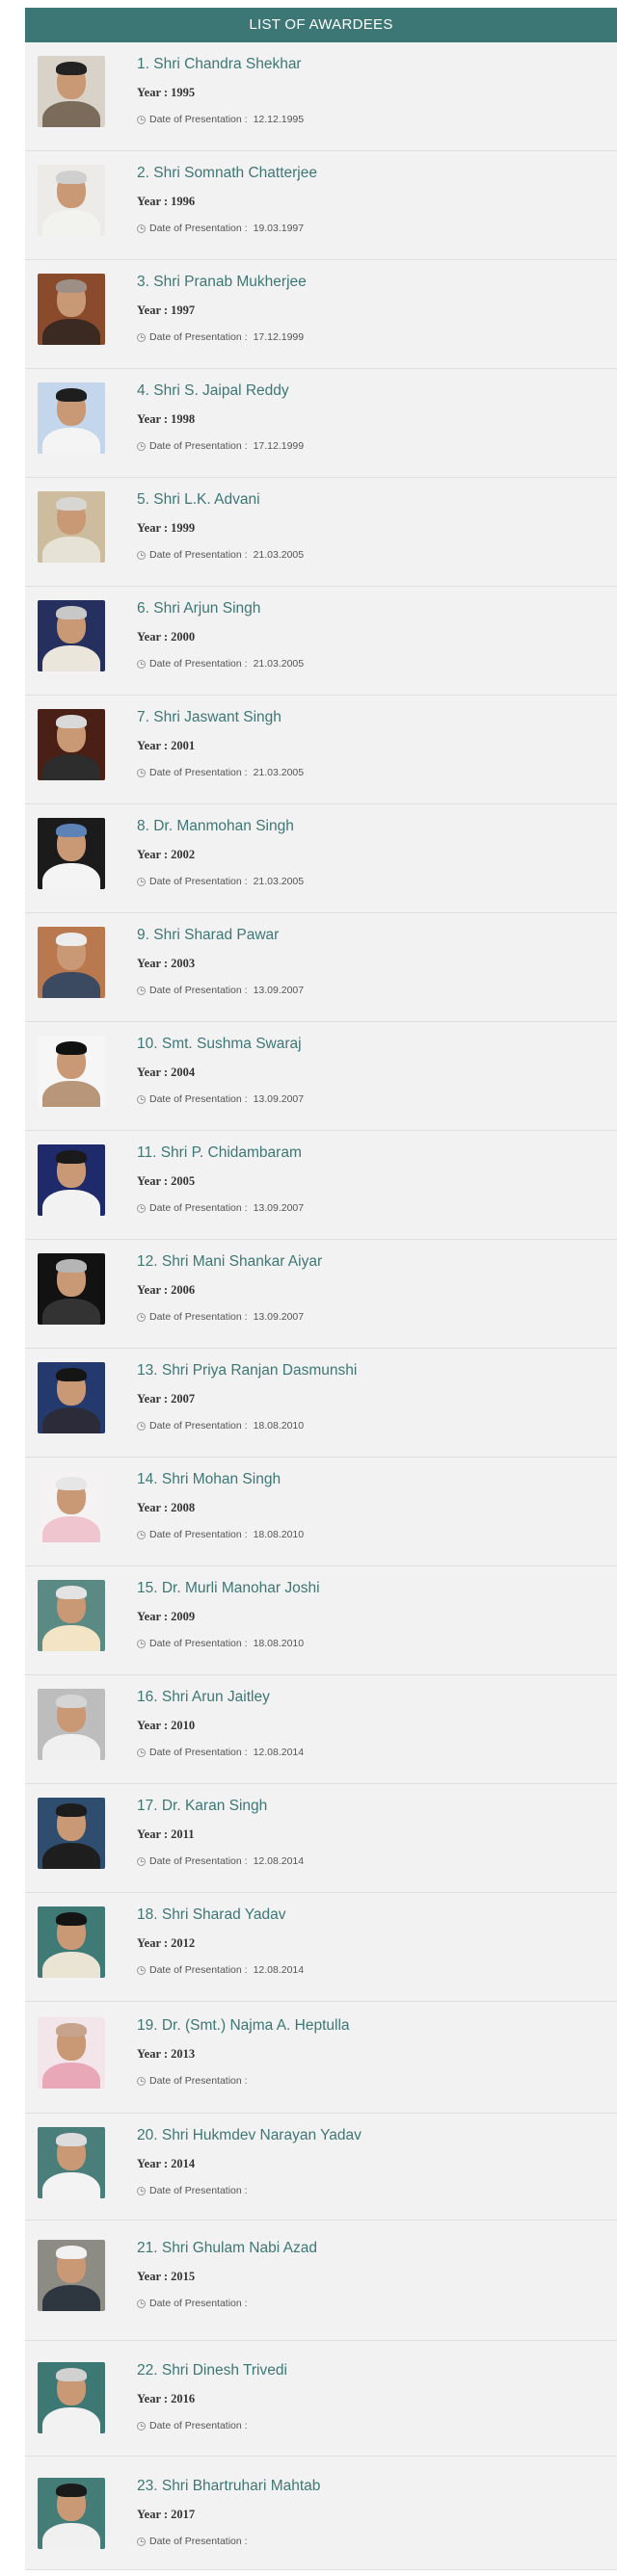 This screenshot has width=617, height=2576. What do you see at coordinates (228, 1589) in the screenshot?
I see `awardee-name: 15. Dr. Murli Manohar Joshi` at bounding box center [228, 1589].